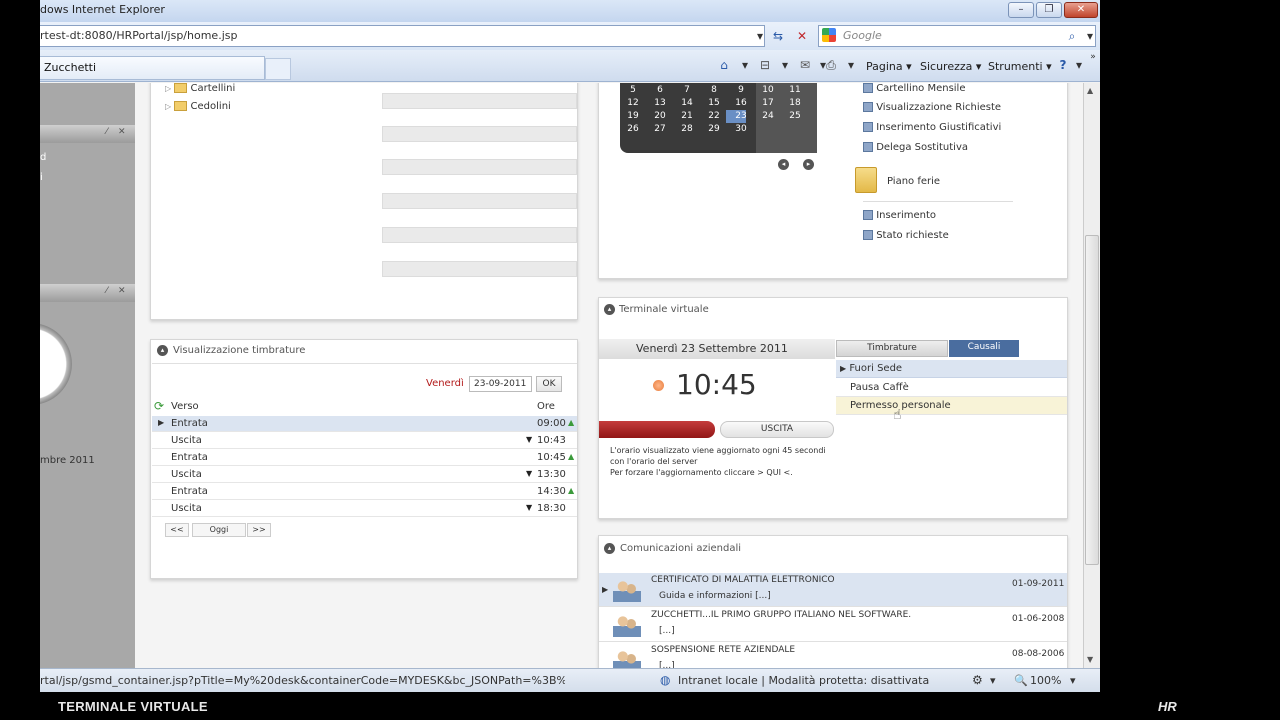 This screenshot has height=720, width=1280. I want to click on ok-button: OK, so click(549, 384).